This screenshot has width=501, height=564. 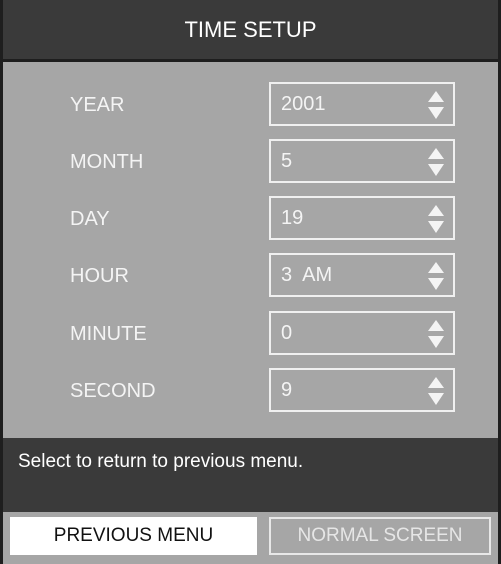 What do you see at coordinates (108, 334) in the screenshot?
I see `minute-label: MINUTE` at bounding box center [108, 334].